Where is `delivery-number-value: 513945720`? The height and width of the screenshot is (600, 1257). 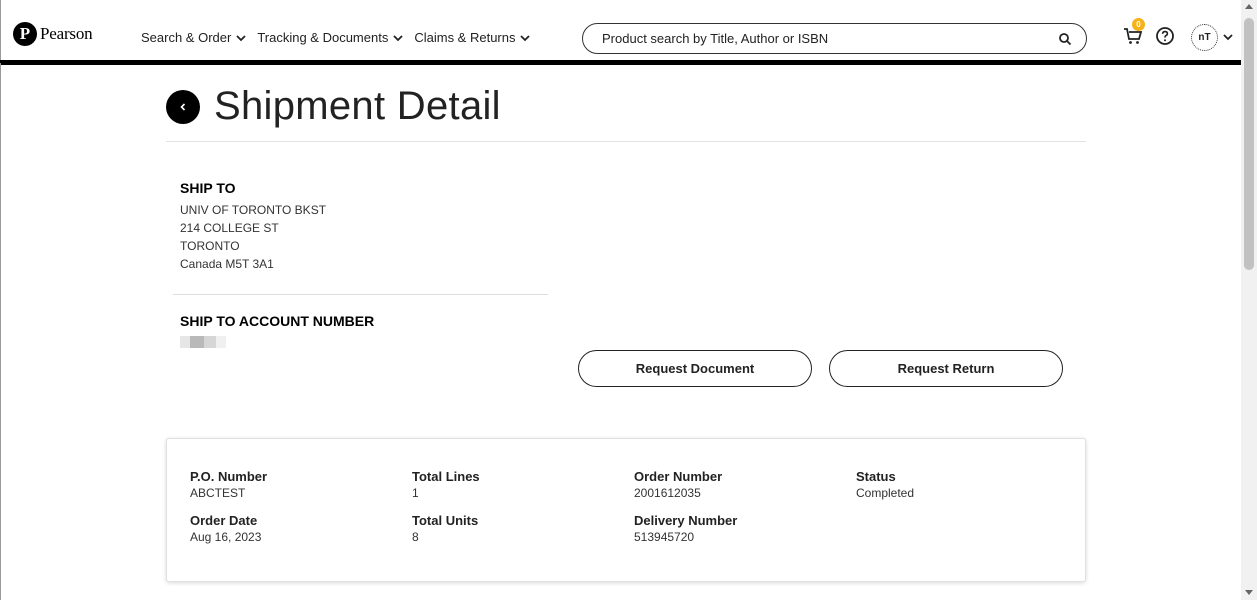 delivery-number-value: 513945720 is located at coordinates (664, 537).